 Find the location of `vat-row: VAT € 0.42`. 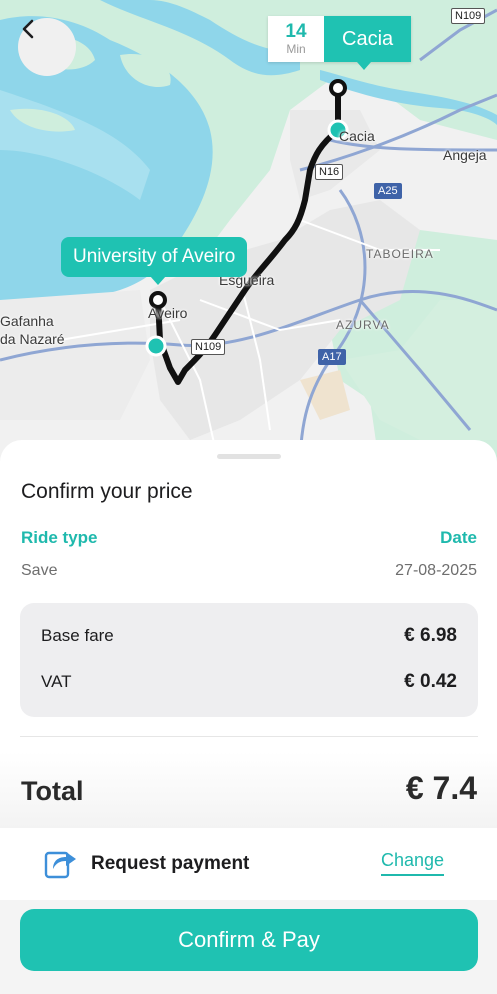

vat-row: VAT € 0.42 is located at coordinates (249, 682).